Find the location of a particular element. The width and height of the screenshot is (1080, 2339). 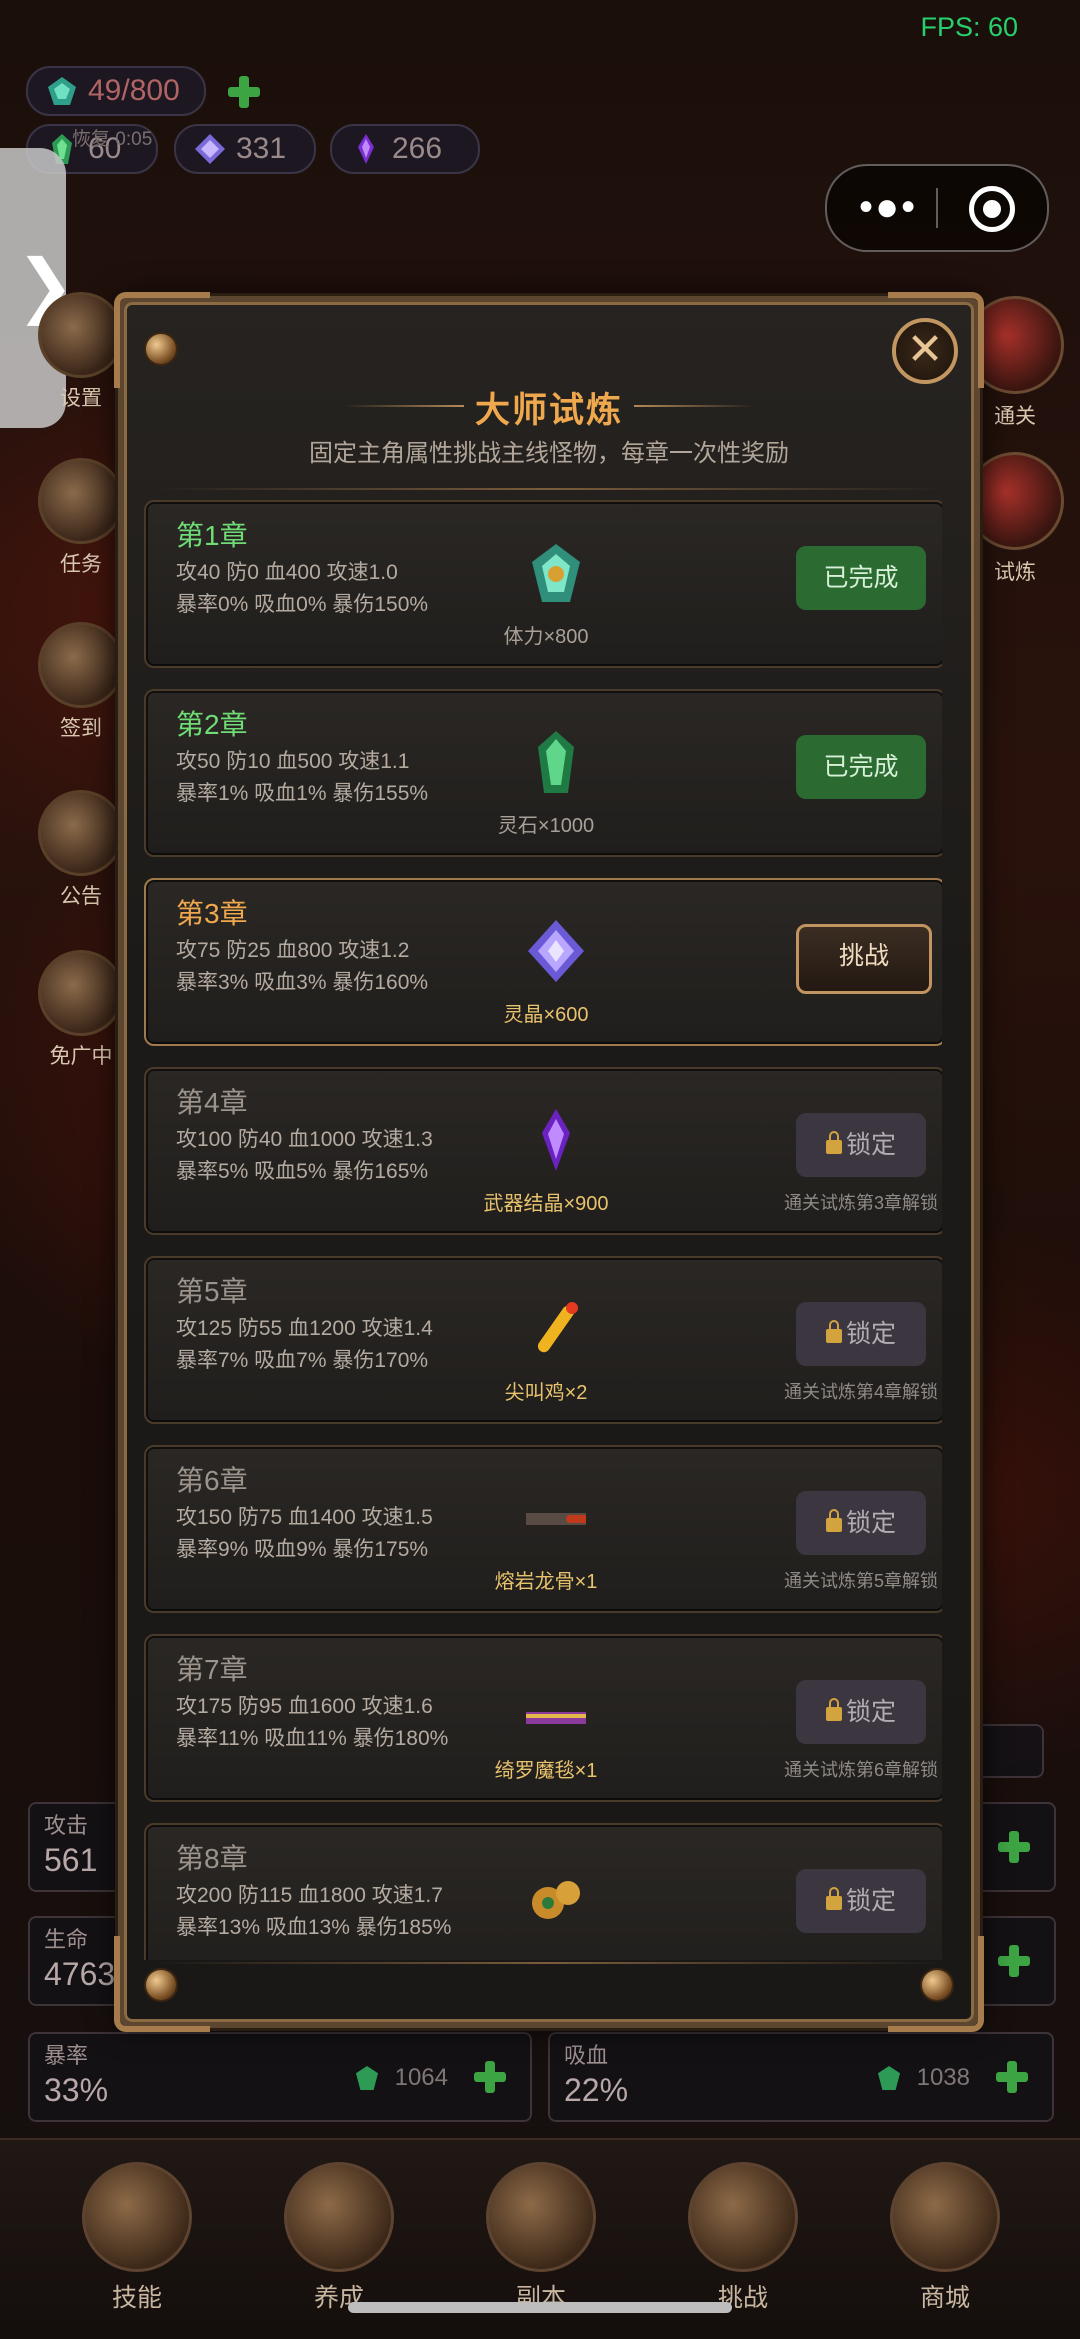

close-icon: ✕ is located at coordinates (925, 351).